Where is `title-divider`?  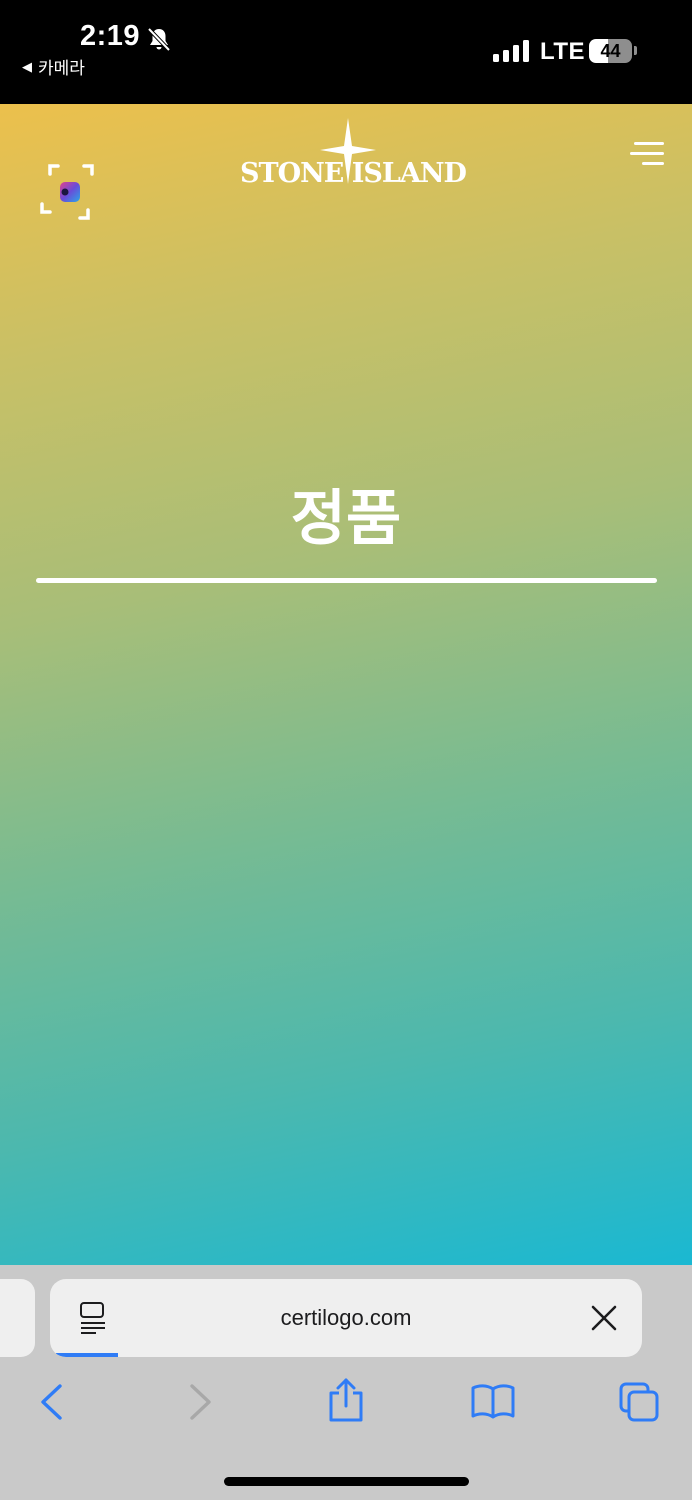
title-divider is located at coordinates (346, 580).